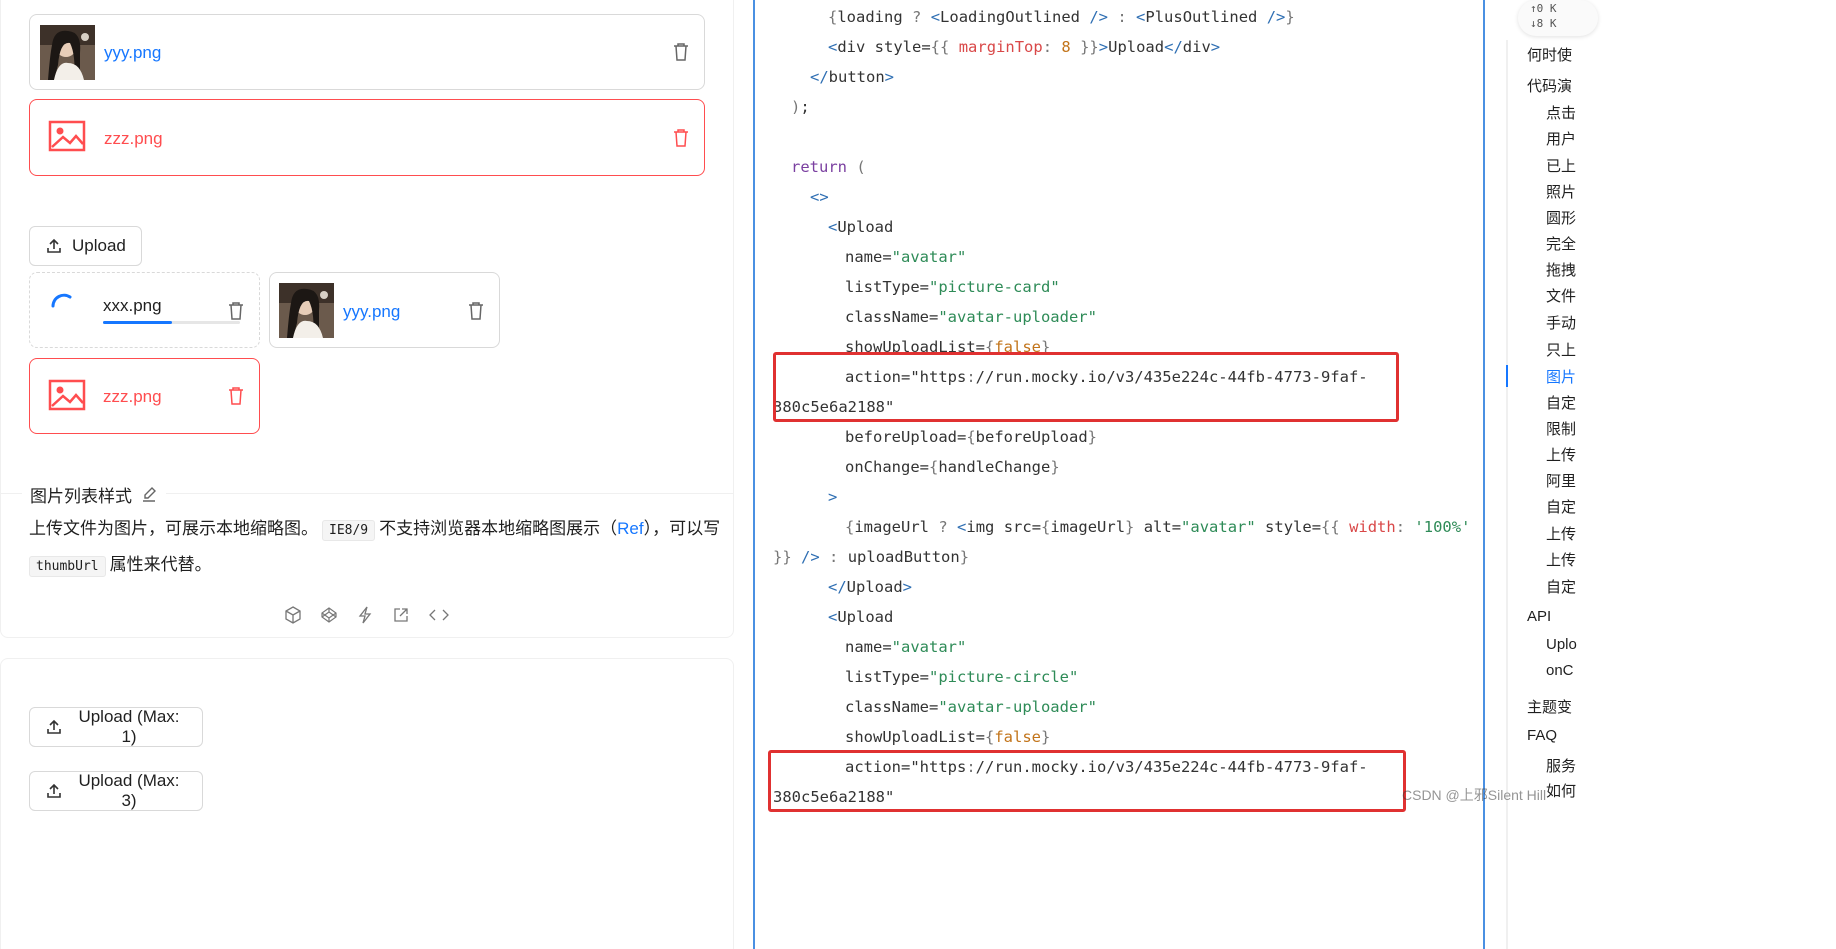 This screenshot has height=949, width=1836. Describe the element at coordinates (63, 306) in the screenshot. I see `loading-icon` at that location.